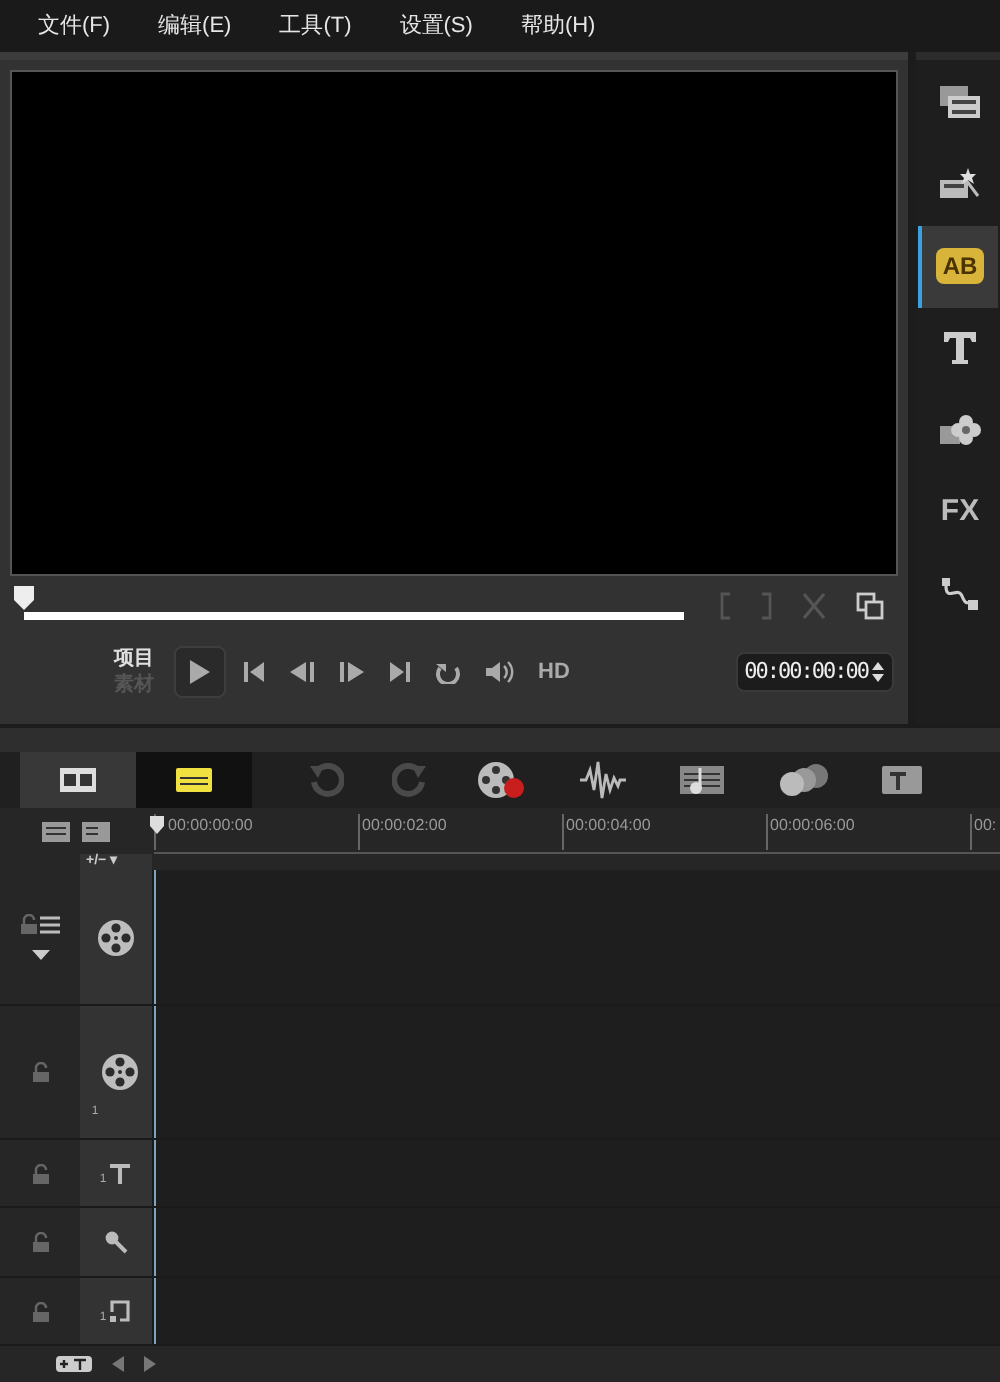 This screenshot has width=1000, height=1382. Describe the element at coordinates (315, 26) in the screenshot. I see `menu-item: 工具(T)` at that location.